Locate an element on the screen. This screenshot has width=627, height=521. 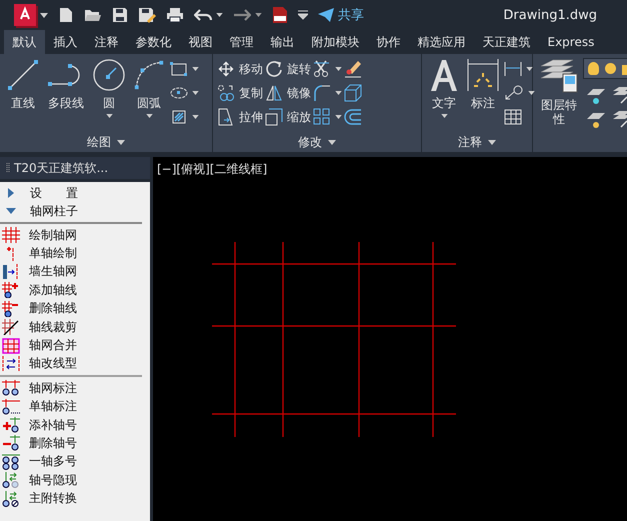
panel-title-button: 绘图 is located at coordinates (106, 142).